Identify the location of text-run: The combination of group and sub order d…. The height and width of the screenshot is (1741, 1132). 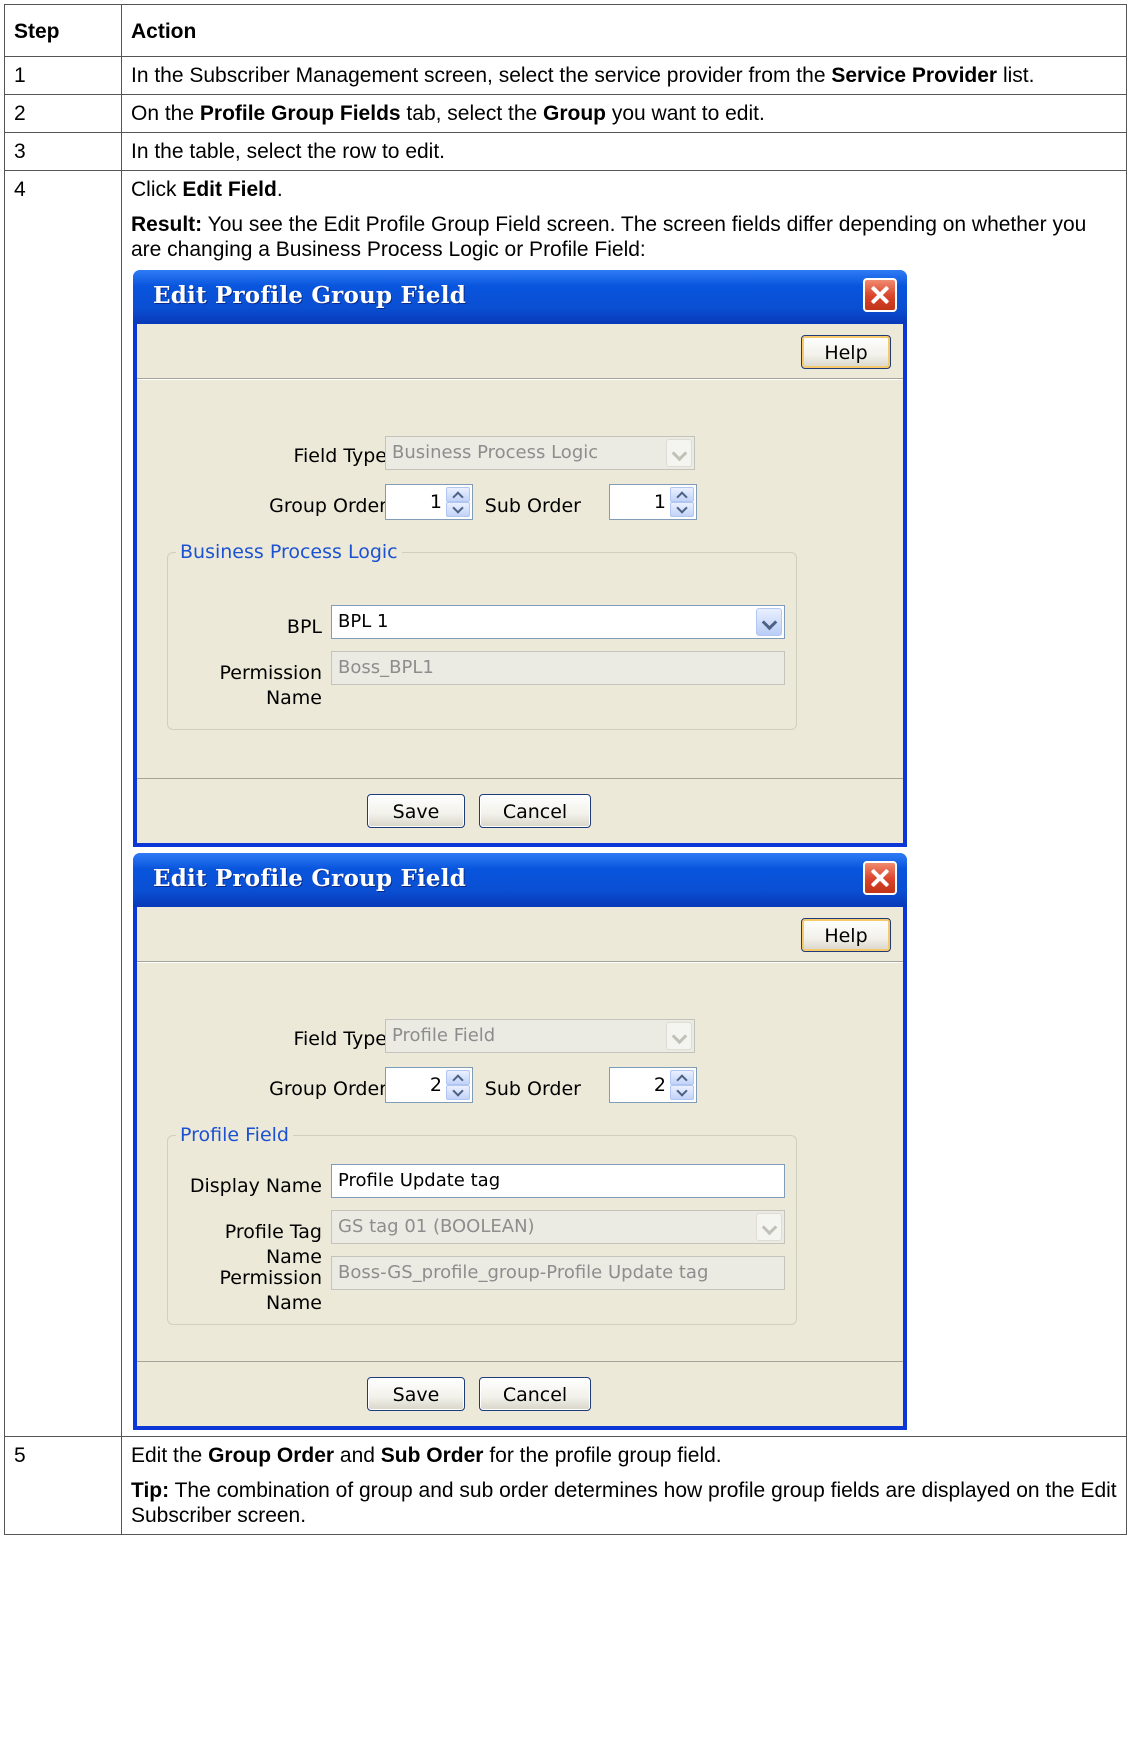
(624, 1503).